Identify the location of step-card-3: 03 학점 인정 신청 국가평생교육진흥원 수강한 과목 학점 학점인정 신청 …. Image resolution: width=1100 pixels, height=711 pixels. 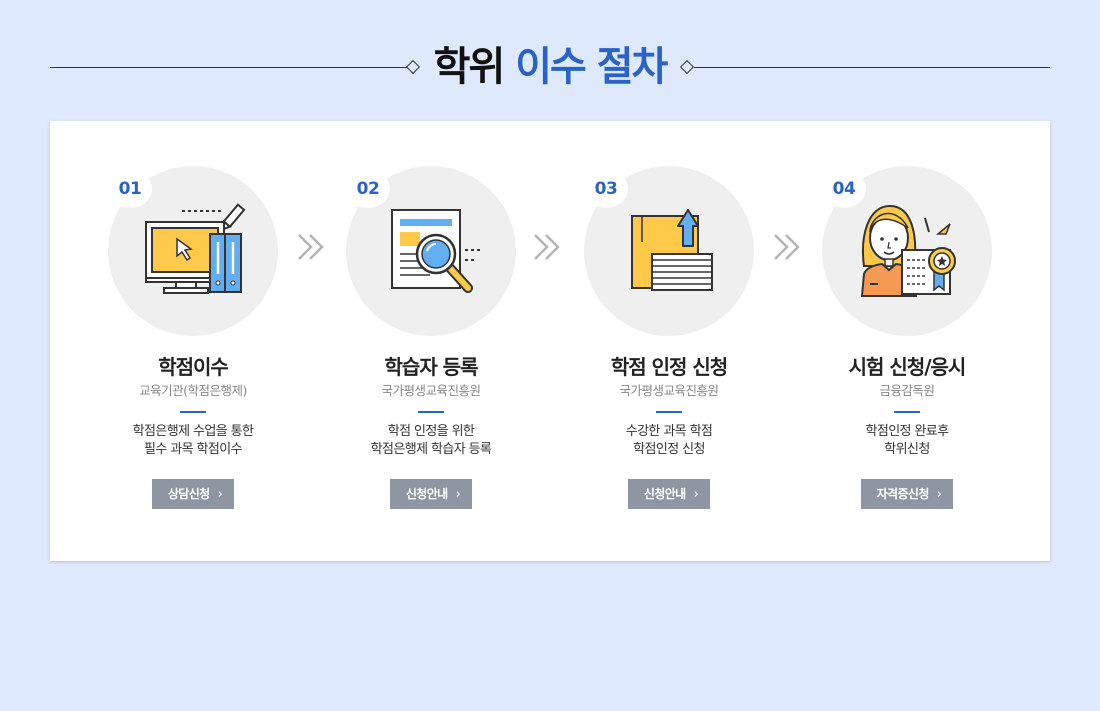
(669, 337).